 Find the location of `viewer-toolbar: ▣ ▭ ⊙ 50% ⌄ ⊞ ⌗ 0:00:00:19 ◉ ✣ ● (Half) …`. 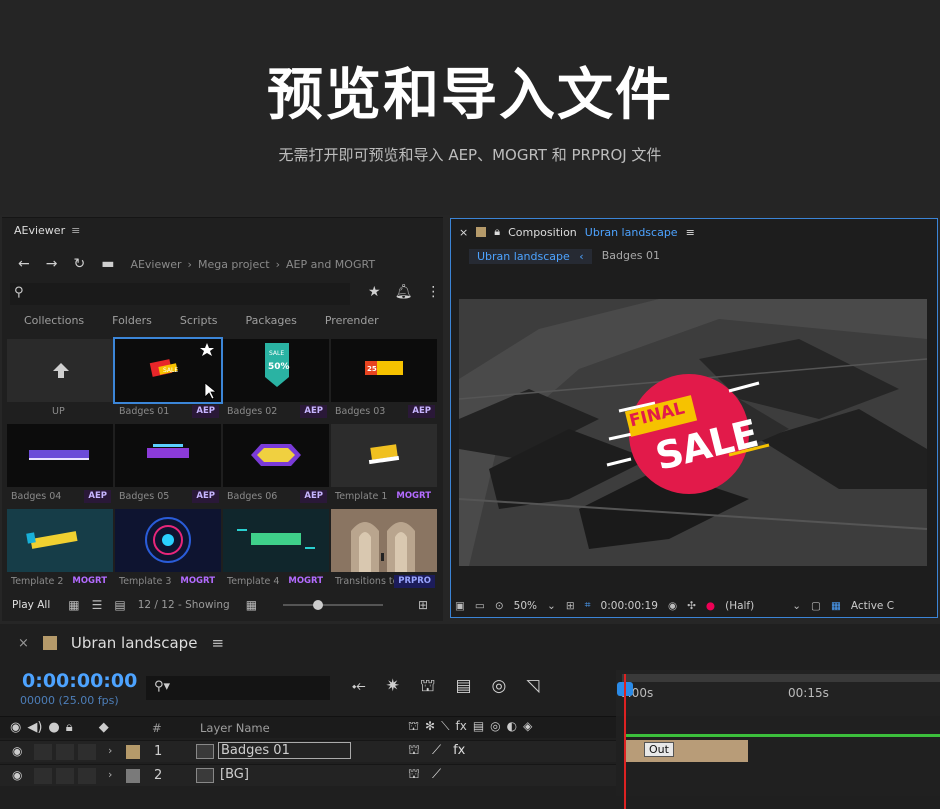

viewer-toolbar: ▣ ▭ ⊙ 50% ⌄ ⊞ ⌗ 0:00:00:19 ◉ ✣ ● (Half) … is located at coordinates (695, 605).